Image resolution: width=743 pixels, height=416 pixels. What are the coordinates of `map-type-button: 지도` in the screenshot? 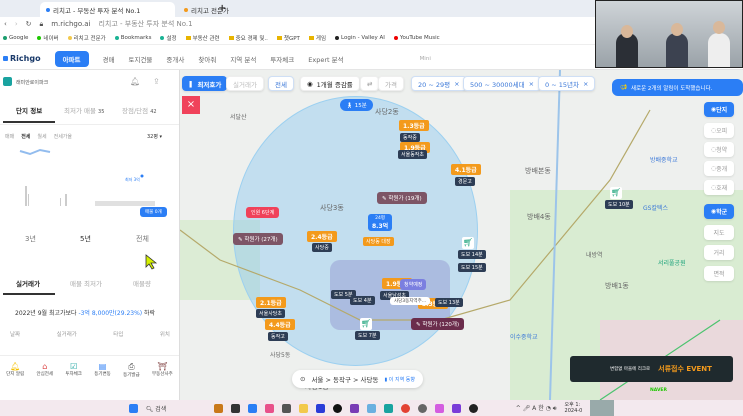 It's located at (719, 232).